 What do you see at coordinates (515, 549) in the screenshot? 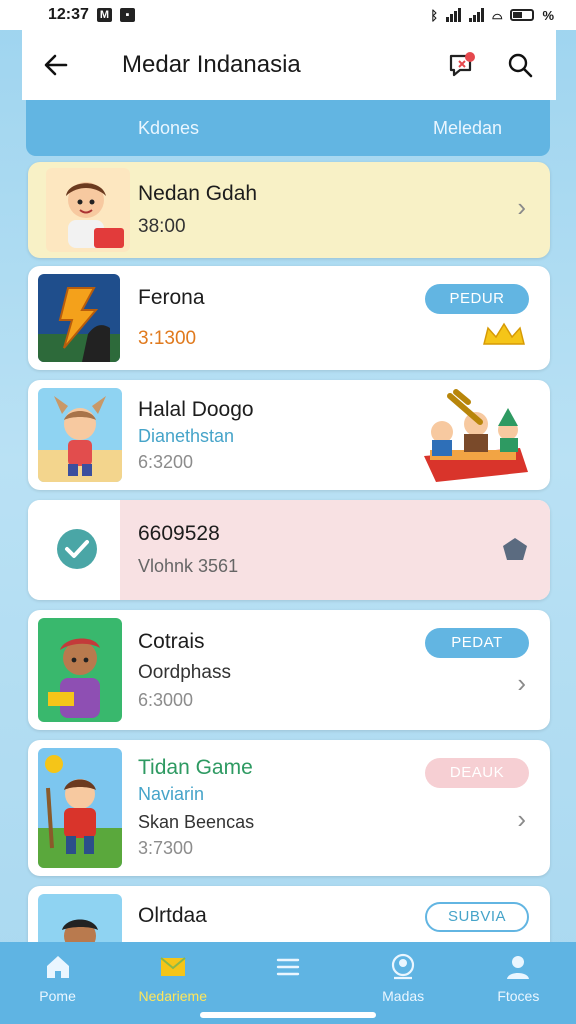
I see `pentagon-badge-icon` at bounding box center [515, 549].